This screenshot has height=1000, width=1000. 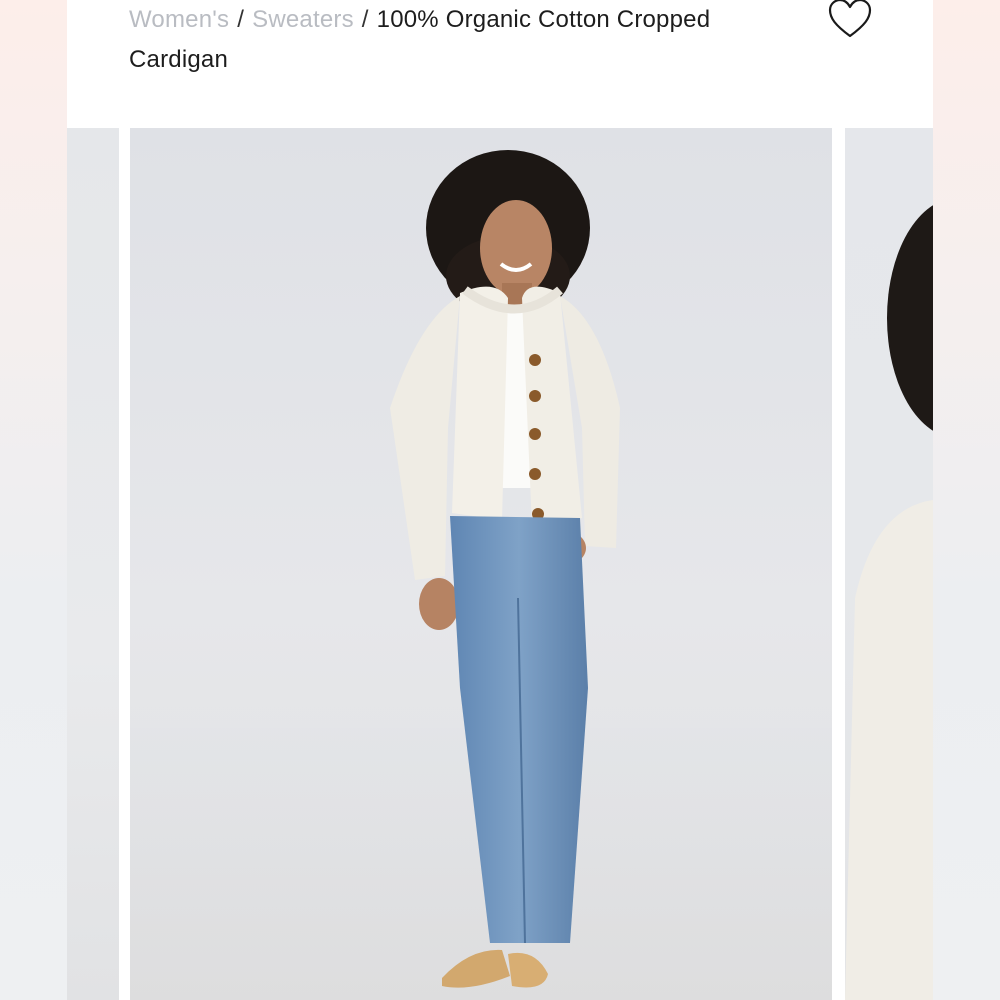 What do you see at coordinates (303, 19) in the screenshot?
I see `breadcrumb-link-sweaters: Sweaters` at bounding box center [303, 19].